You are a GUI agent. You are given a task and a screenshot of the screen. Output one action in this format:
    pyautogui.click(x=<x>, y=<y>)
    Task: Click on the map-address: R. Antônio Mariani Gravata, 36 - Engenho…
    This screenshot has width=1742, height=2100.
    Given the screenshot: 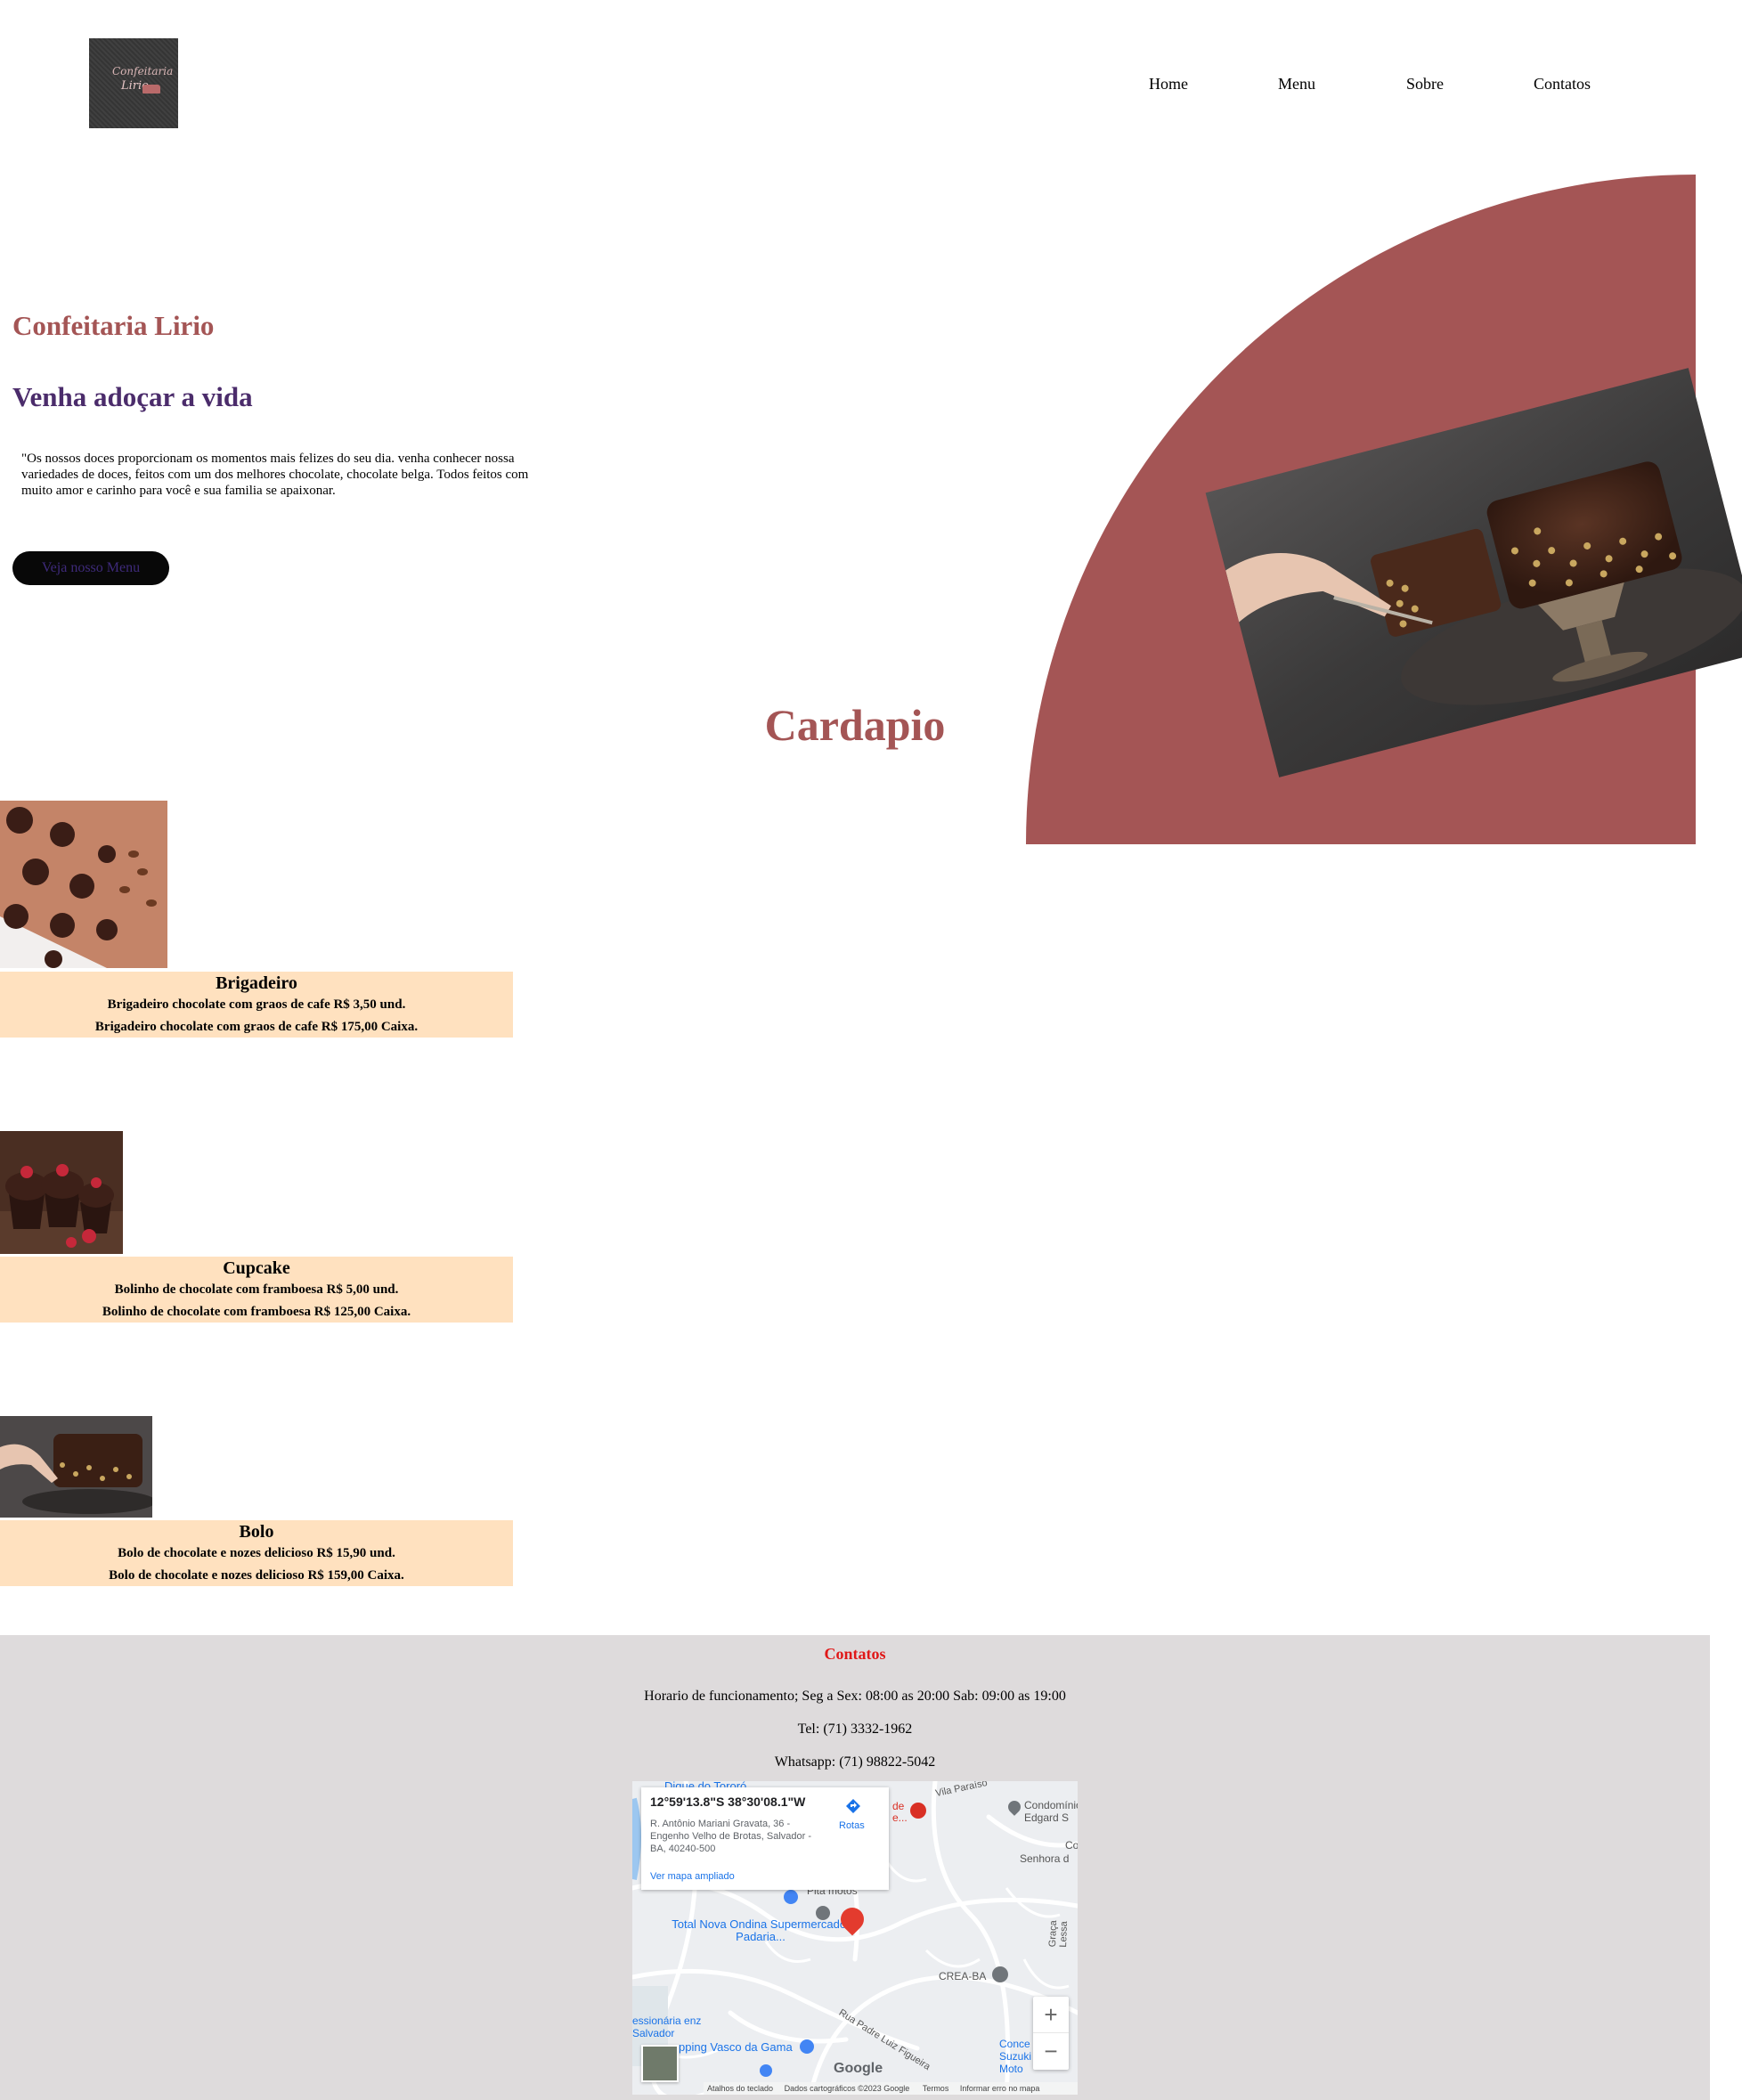 What is the action you would take?
    pyautogui.click(x=731, y=1836)
    